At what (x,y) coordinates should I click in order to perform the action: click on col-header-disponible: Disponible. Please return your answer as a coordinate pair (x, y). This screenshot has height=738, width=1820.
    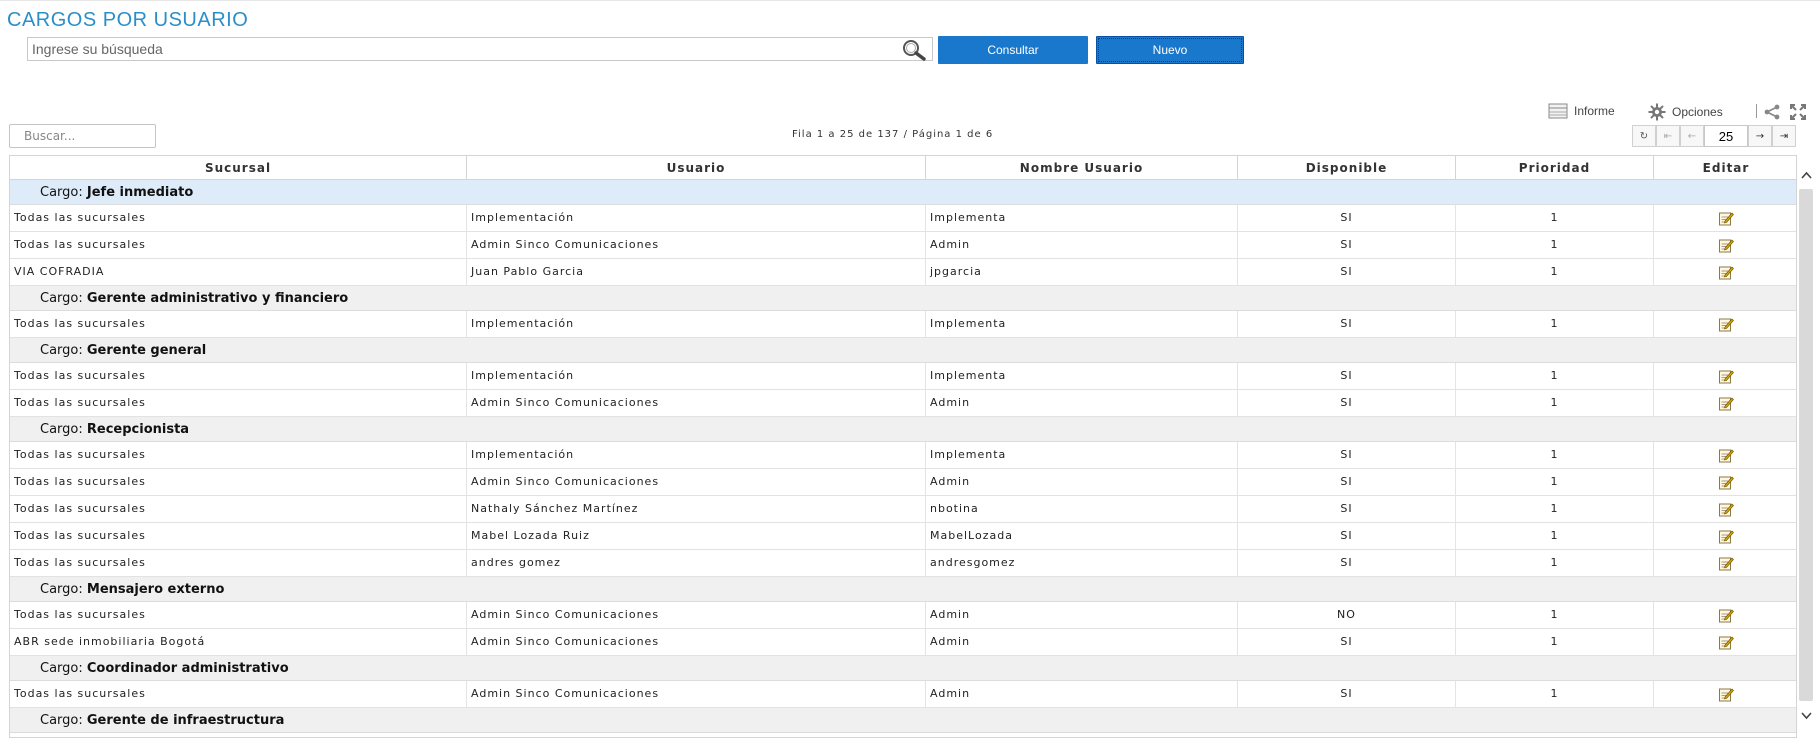
    Looking at the image, I should click on (1347, 168).